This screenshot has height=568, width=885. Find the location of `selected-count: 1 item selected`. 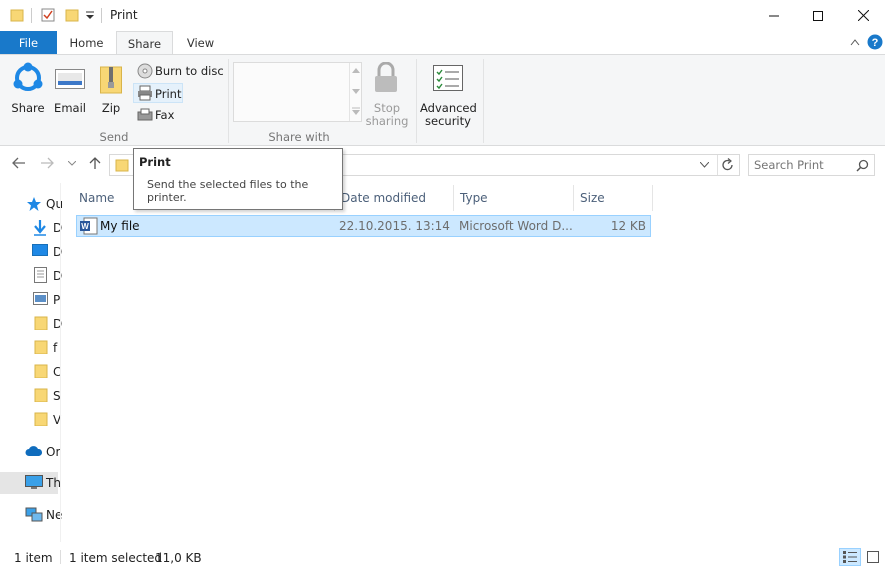

selected-count: 1 item selected is located at coordinates (116, 558).